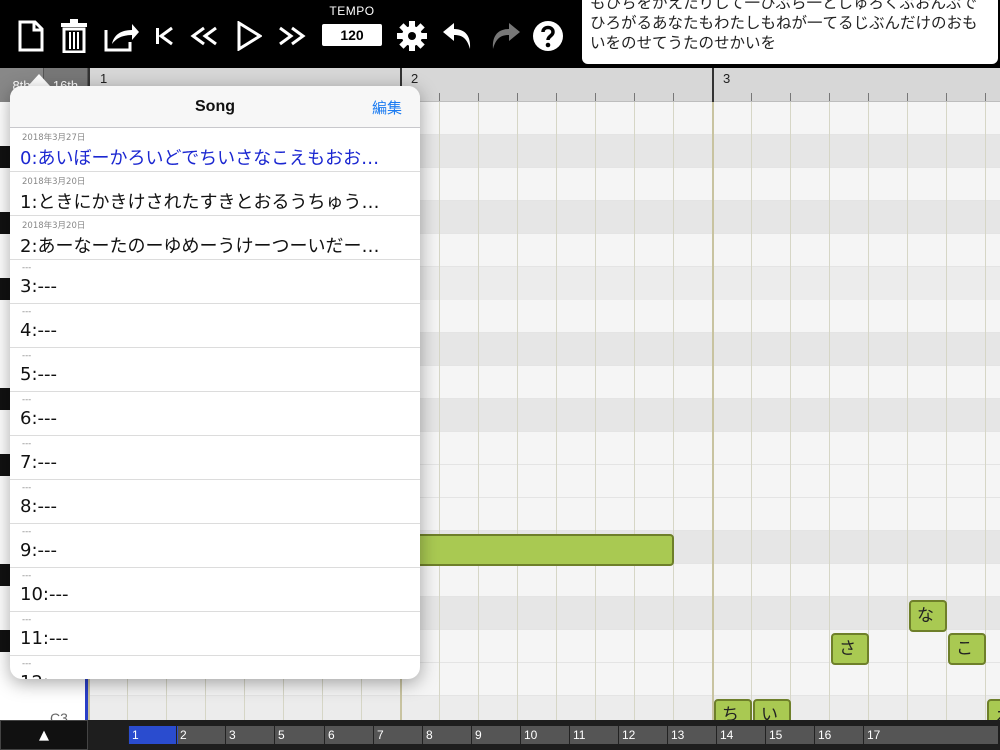 The height and width of the screenshot is (750, 1000). I want to click on song-date: 2018年3月27日, so click(54, 138).